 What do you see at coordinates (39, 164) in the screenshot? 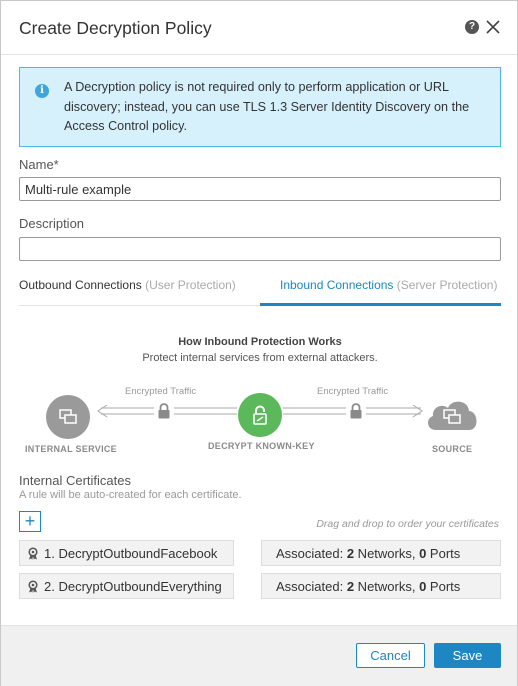
I see `name-label: Name*` at bounding box center [39, 164].